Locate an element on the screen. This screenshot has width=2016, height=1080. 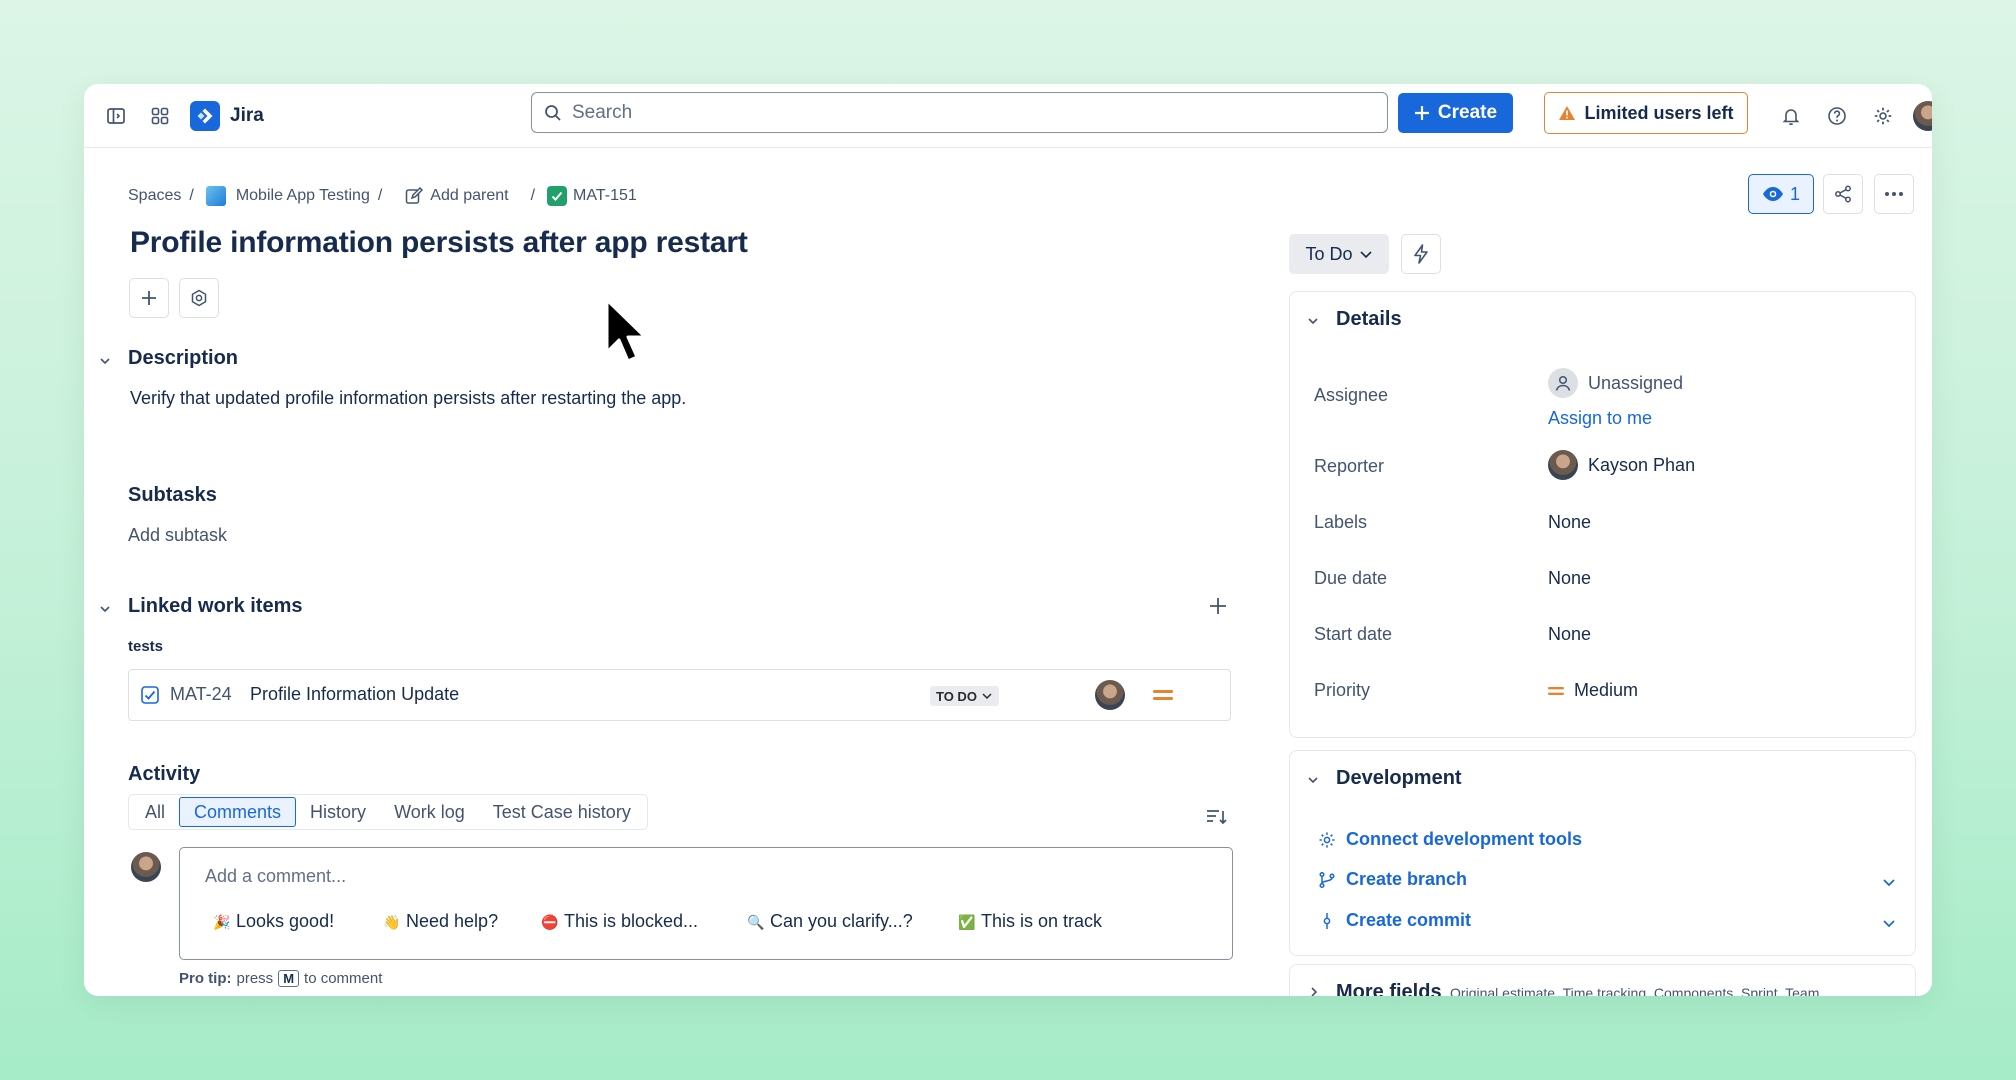
quick-reply-on-track: ✅ This is on track is located at coordinates (1030, 921).